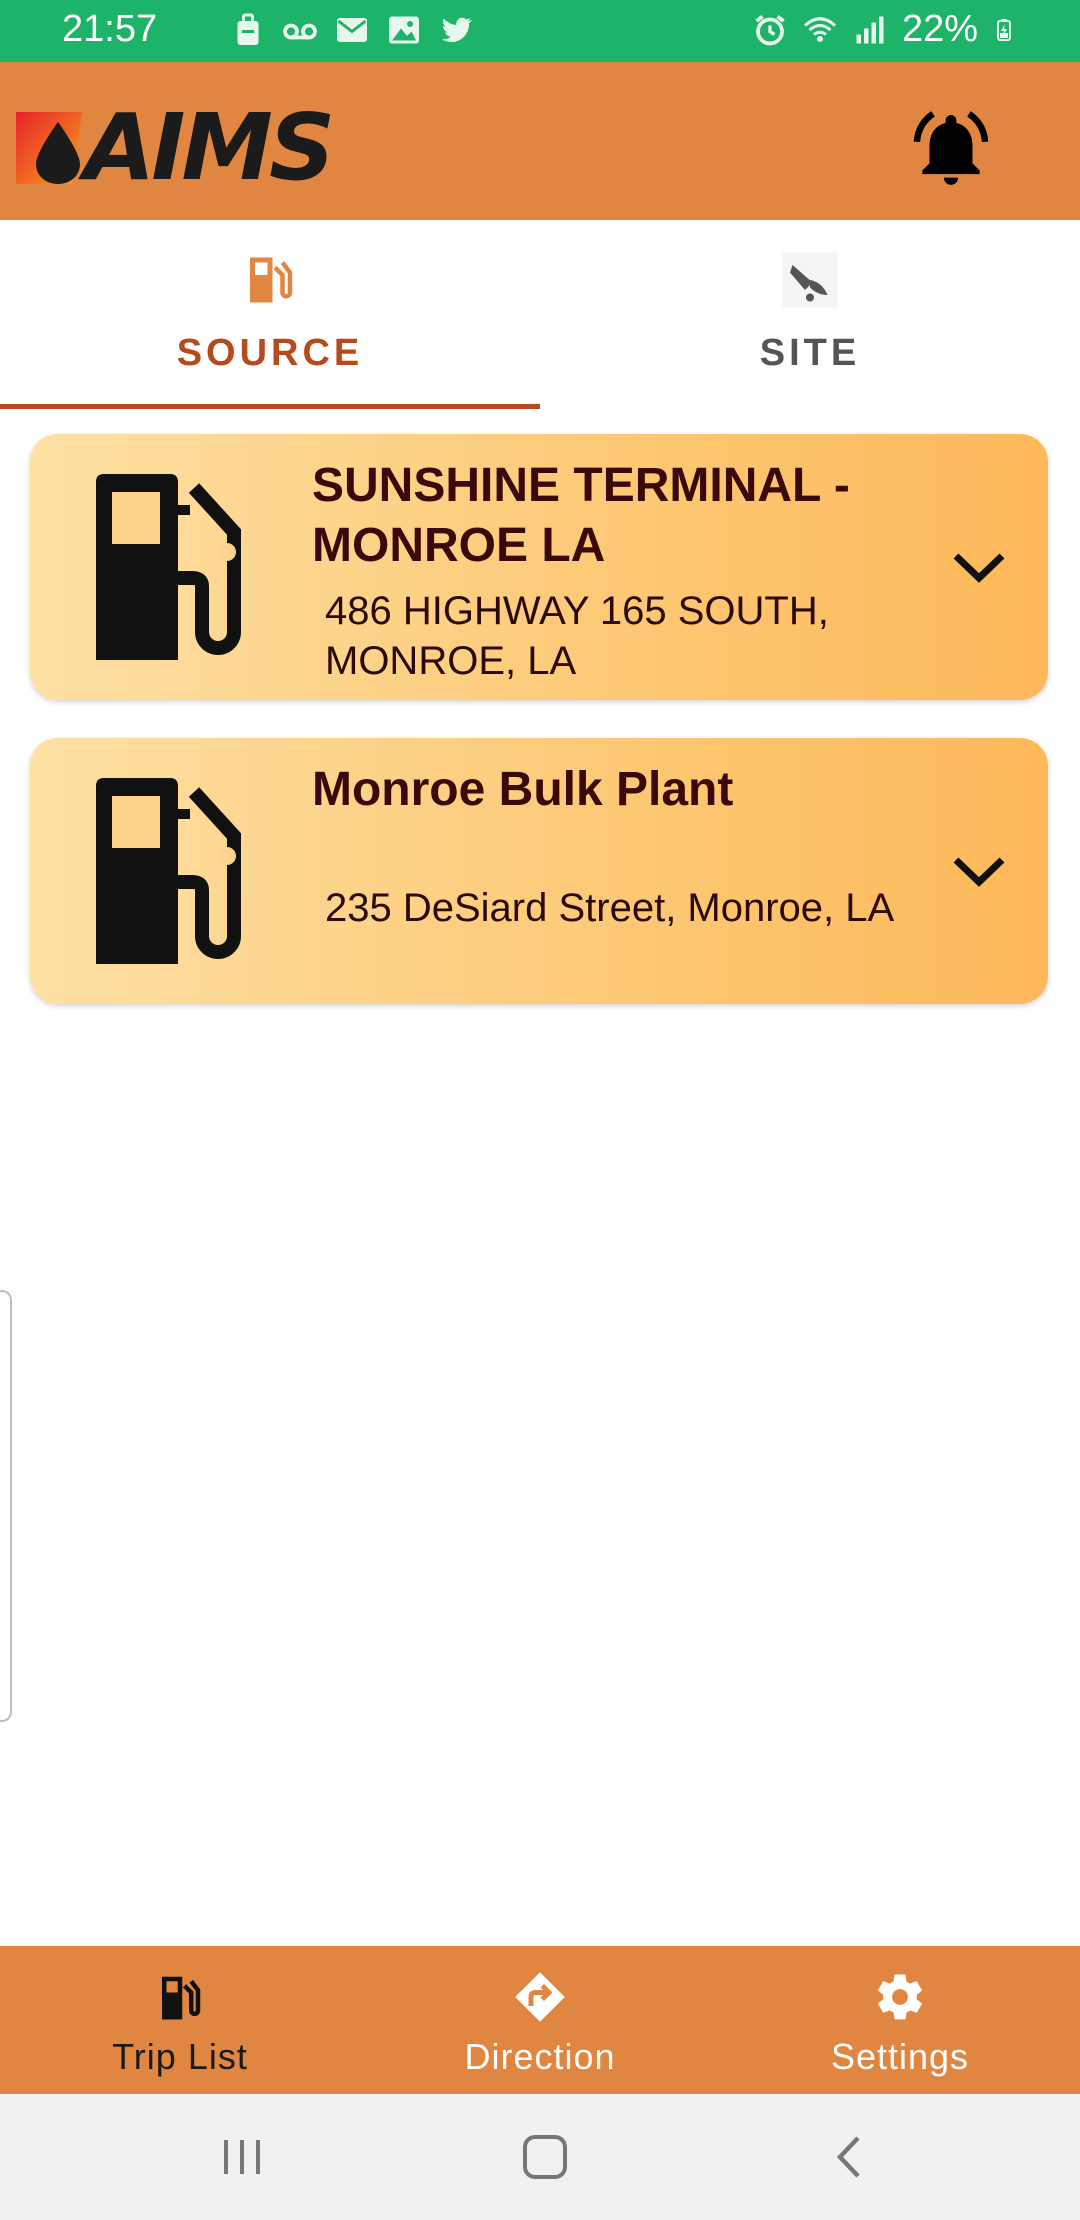  Describe the element at coordinates (540, 2056) in the screenshot. I see `nav-direction-label: Direction` at that location.